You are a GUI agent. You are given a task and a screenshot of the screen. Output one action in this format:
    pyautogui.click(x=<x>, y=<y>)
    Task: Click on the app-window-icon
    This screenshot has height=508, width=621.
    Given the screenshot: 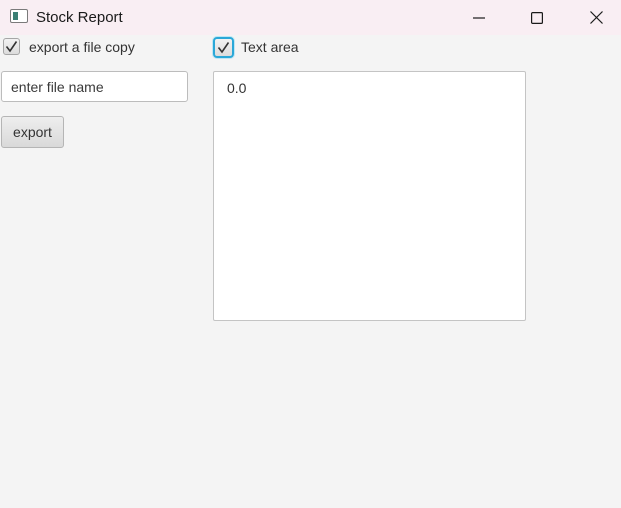 What is the action you would take?
    pyautogui.click(x=19, y=16)
    